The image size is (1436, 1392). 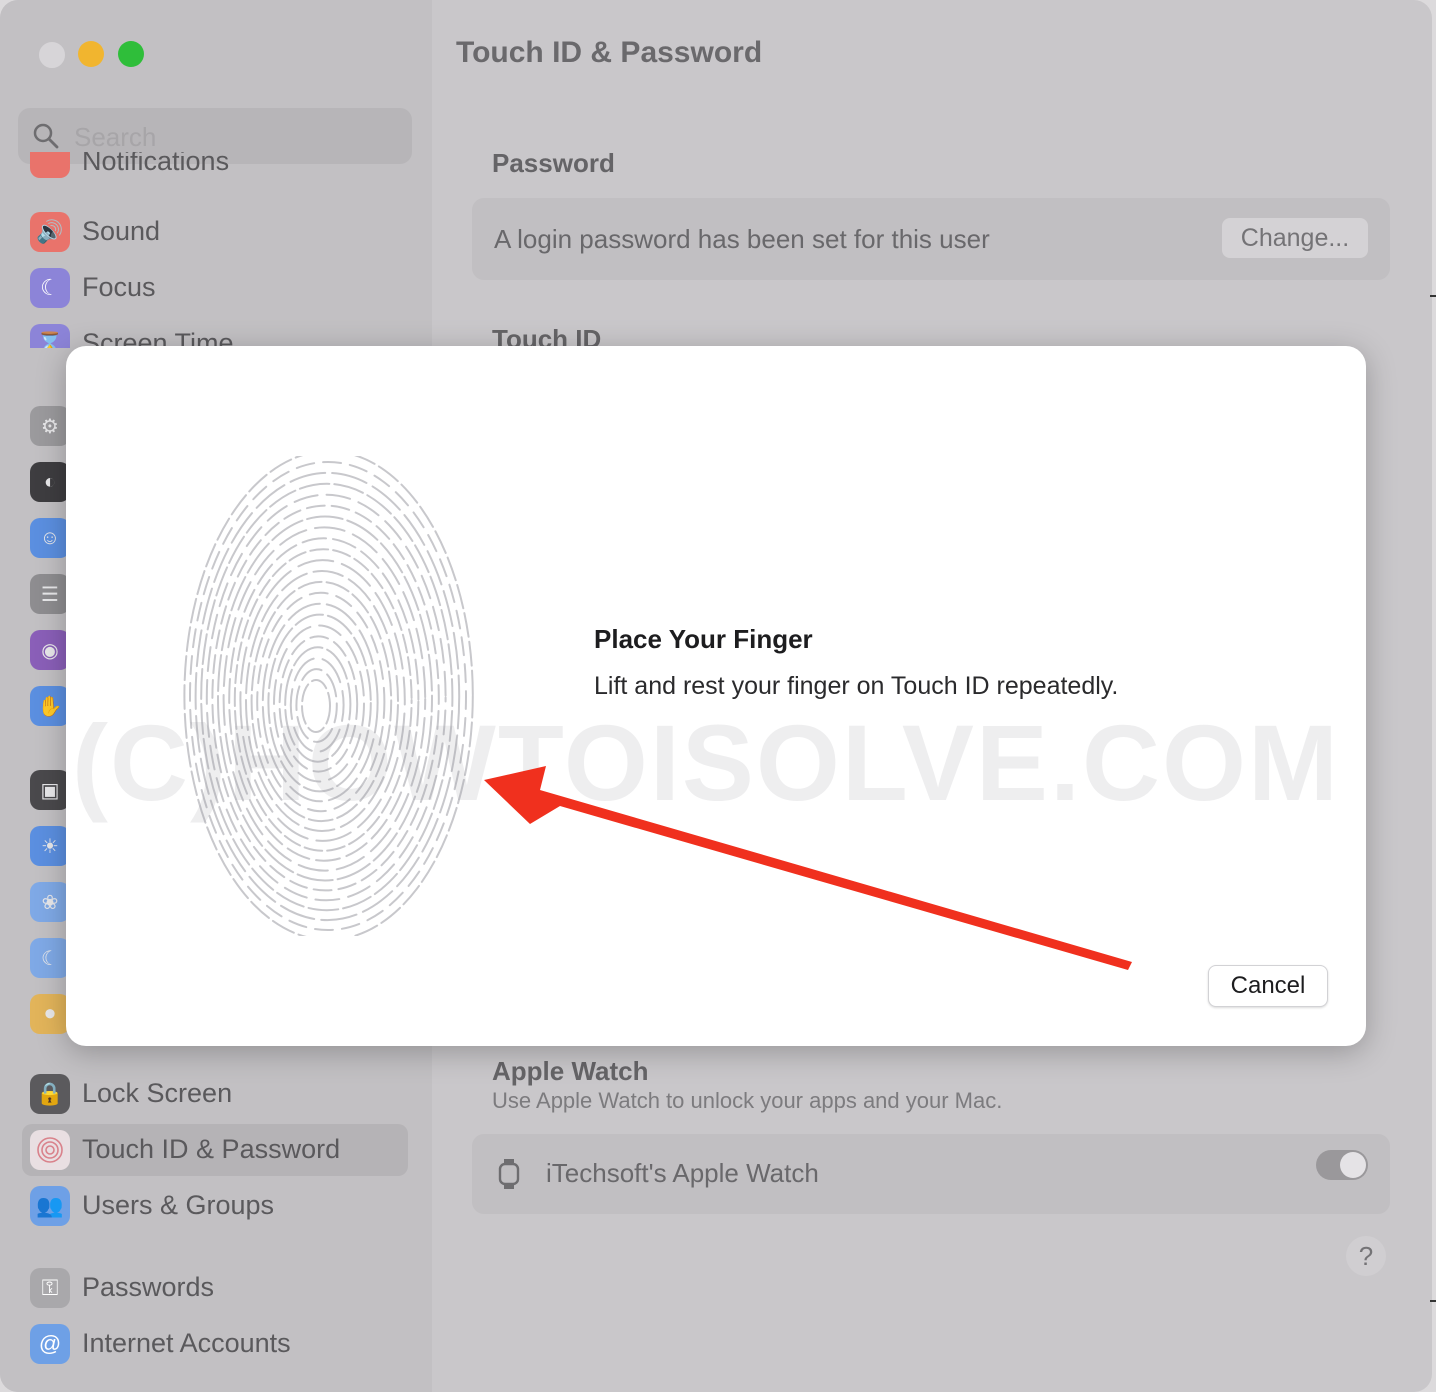 What do you see at coordinates (808, 868) in the screenshot?
I see `red-arrow-annotation` at bounding box center [808, 868].